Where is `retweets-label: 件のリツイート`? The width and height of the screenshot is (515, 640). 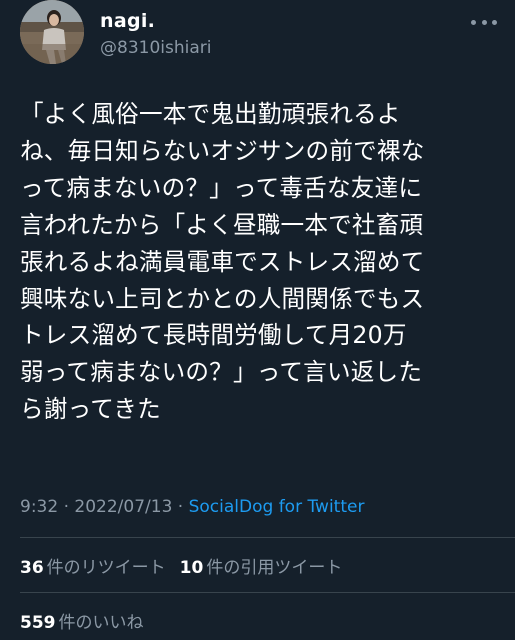 retweets-label: 件のリツイート is located at coordinates (106, 568).